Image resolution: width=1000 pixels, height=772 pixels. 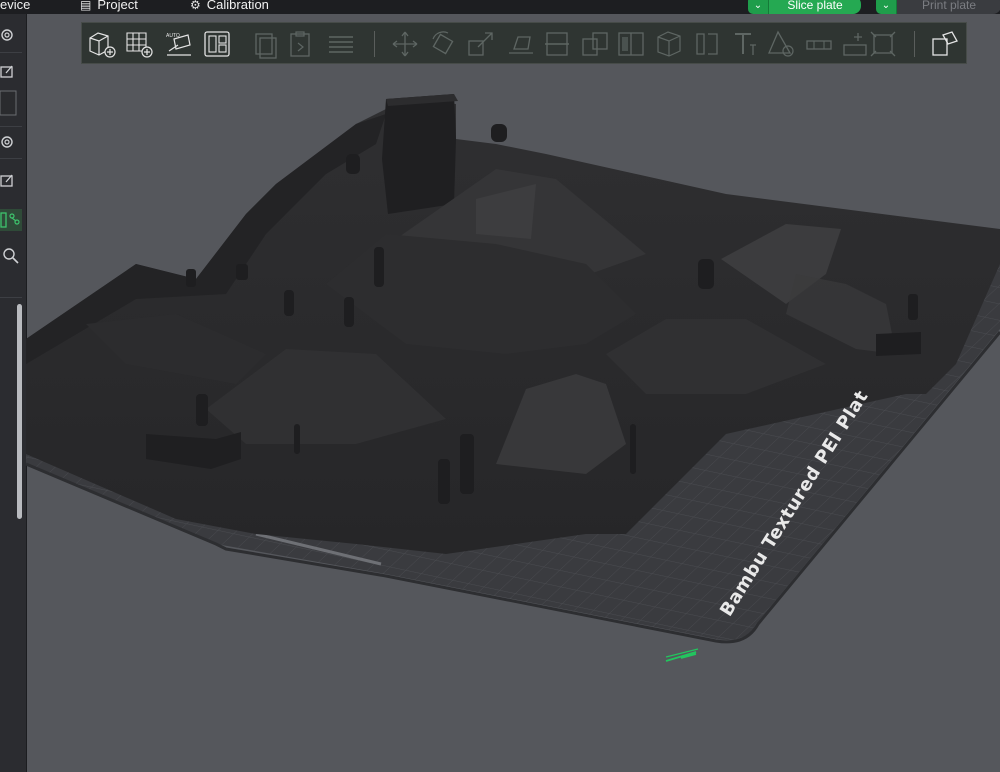 I want to click on slice-dropdown-chevron-icon: ⌄, so click(x=758, y=7).